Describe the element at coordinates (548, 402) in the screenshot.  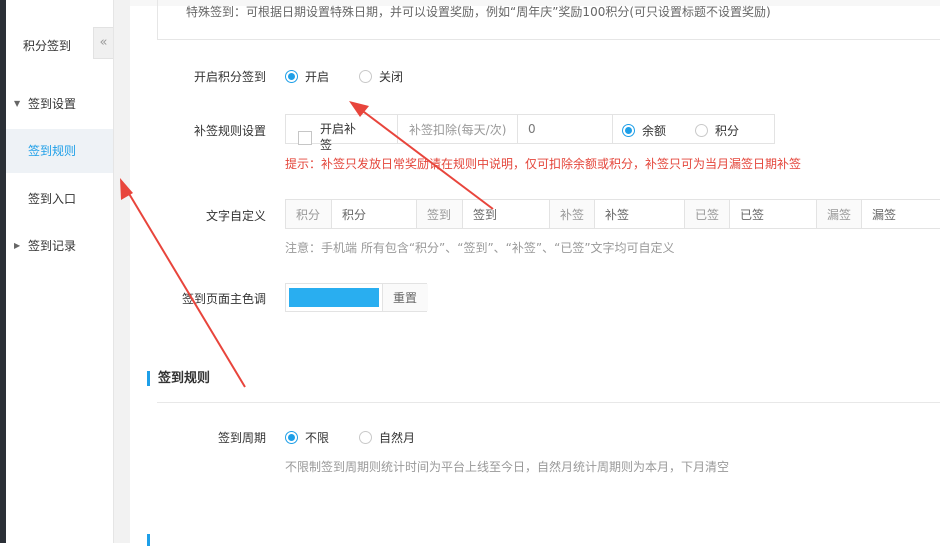
I see `section-divider` at that location.